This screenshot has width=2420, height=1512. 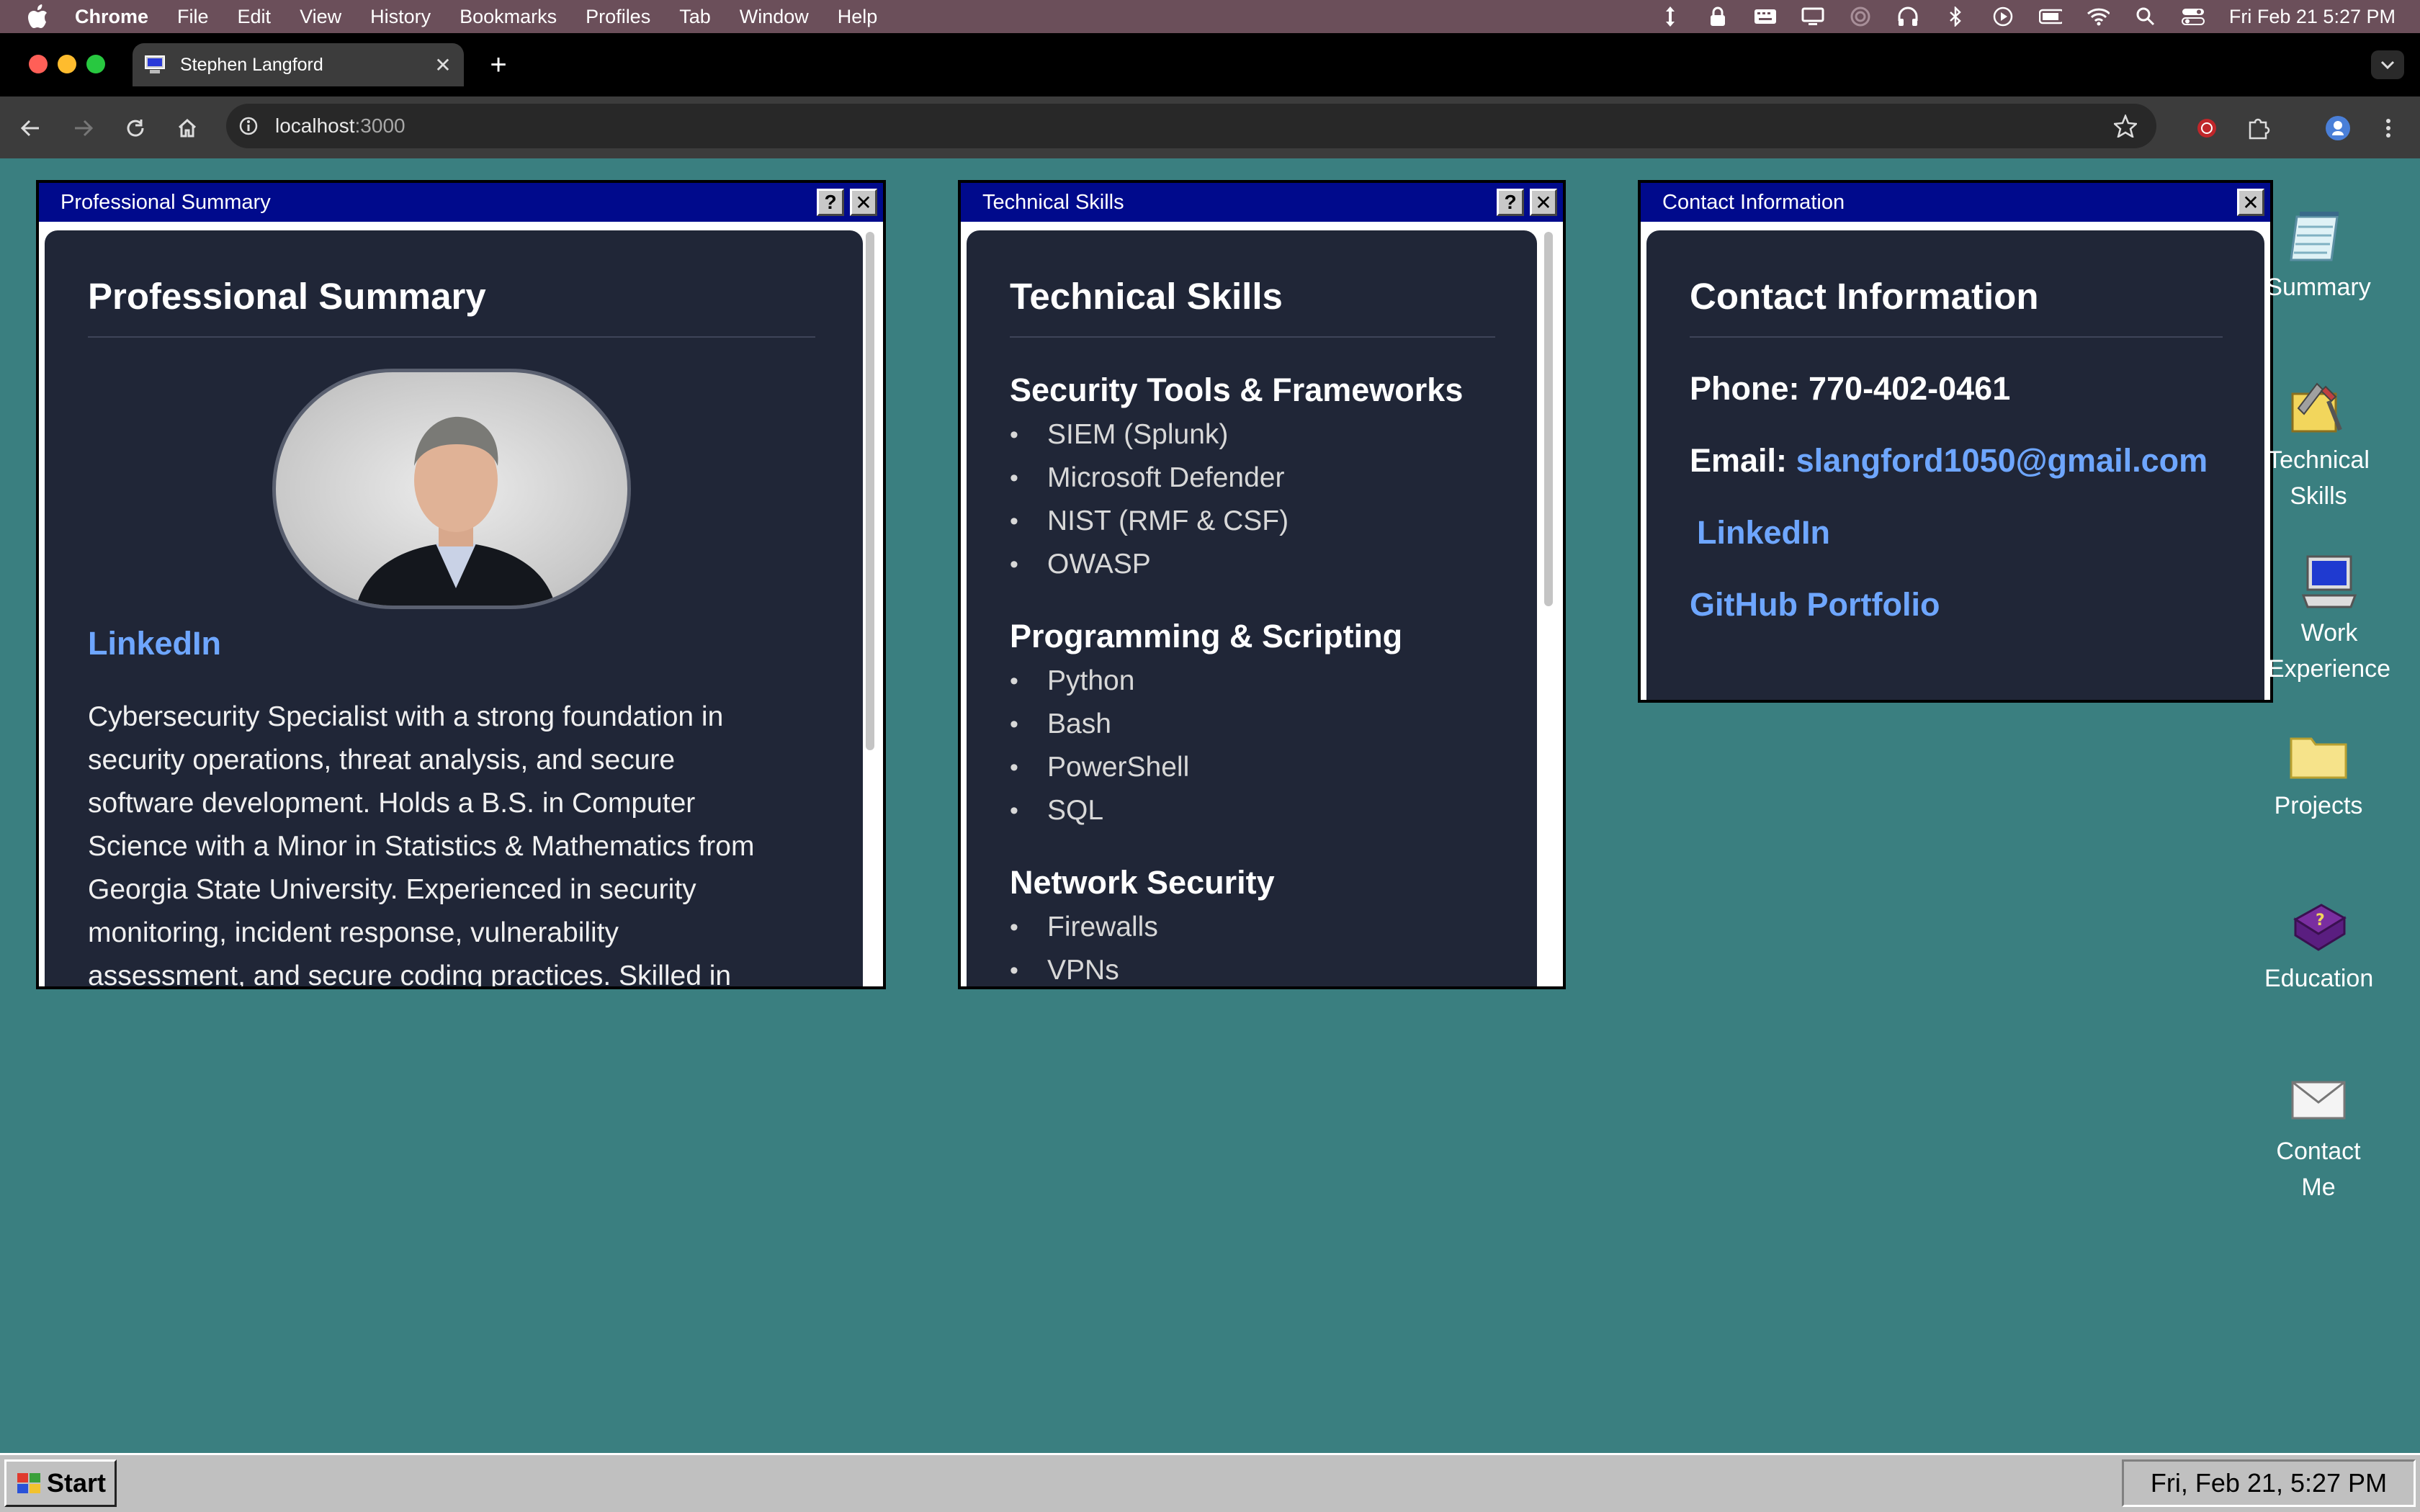 What do you see at coordinates (1955, 16) in the screenshot?
I see `bluetooth-icon` at bounding box center [1955, 16].